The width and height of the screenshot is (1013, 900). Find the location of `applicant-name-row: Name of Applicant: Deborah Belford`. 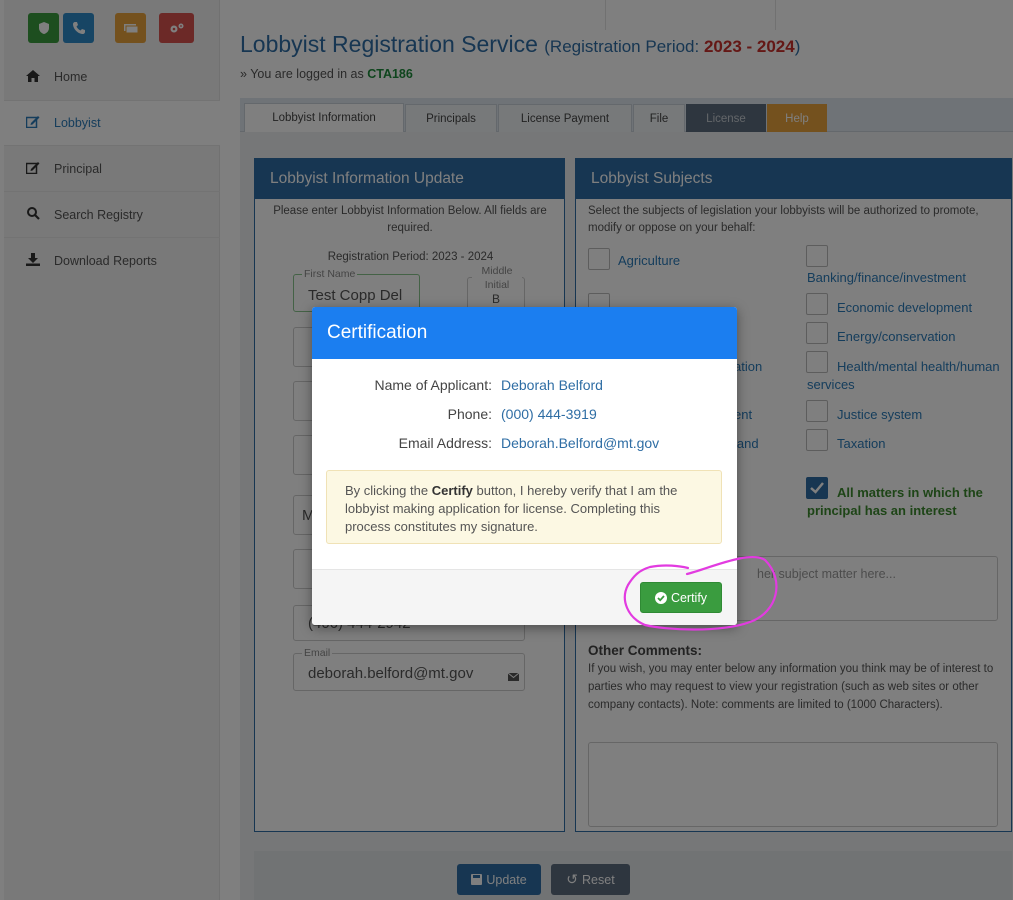

applicant-name-row: Name of Applicant: Deborah Belford is located at coordinates (524, 385).